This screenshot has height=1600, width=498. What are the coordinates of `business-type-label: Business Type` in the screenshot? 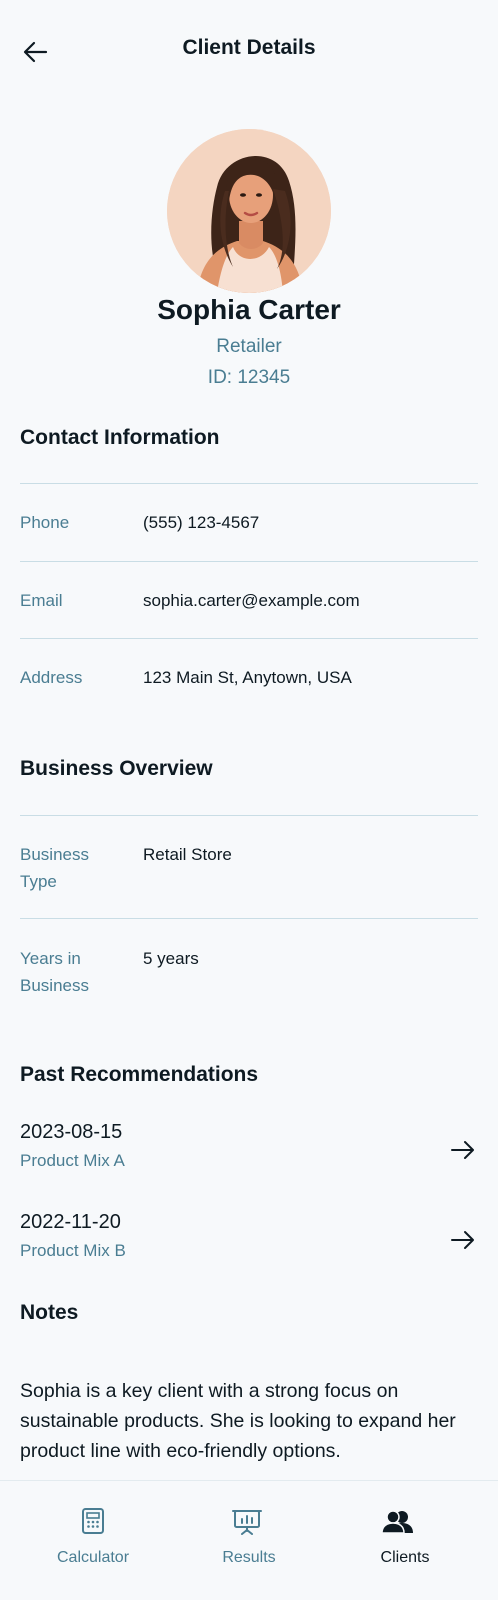 It's located at (54, 868).